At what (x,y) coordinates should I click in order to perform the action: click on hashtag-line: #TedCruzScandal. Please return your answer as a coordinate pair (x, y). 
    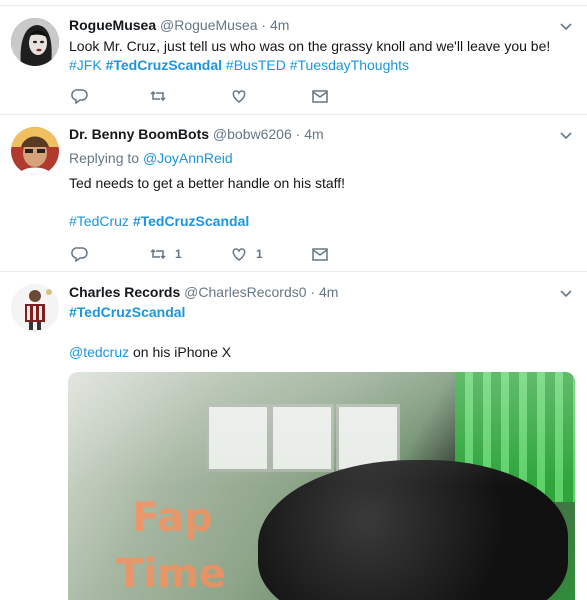
    Looking at the image, I should click on (127, 312).